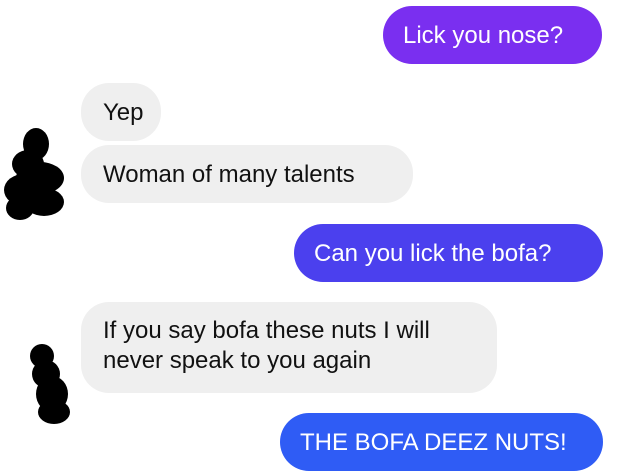  Describe the element at coordinates (247, 174) in the screenshot. I see `incoming-message: Woman of many talents` at that location.